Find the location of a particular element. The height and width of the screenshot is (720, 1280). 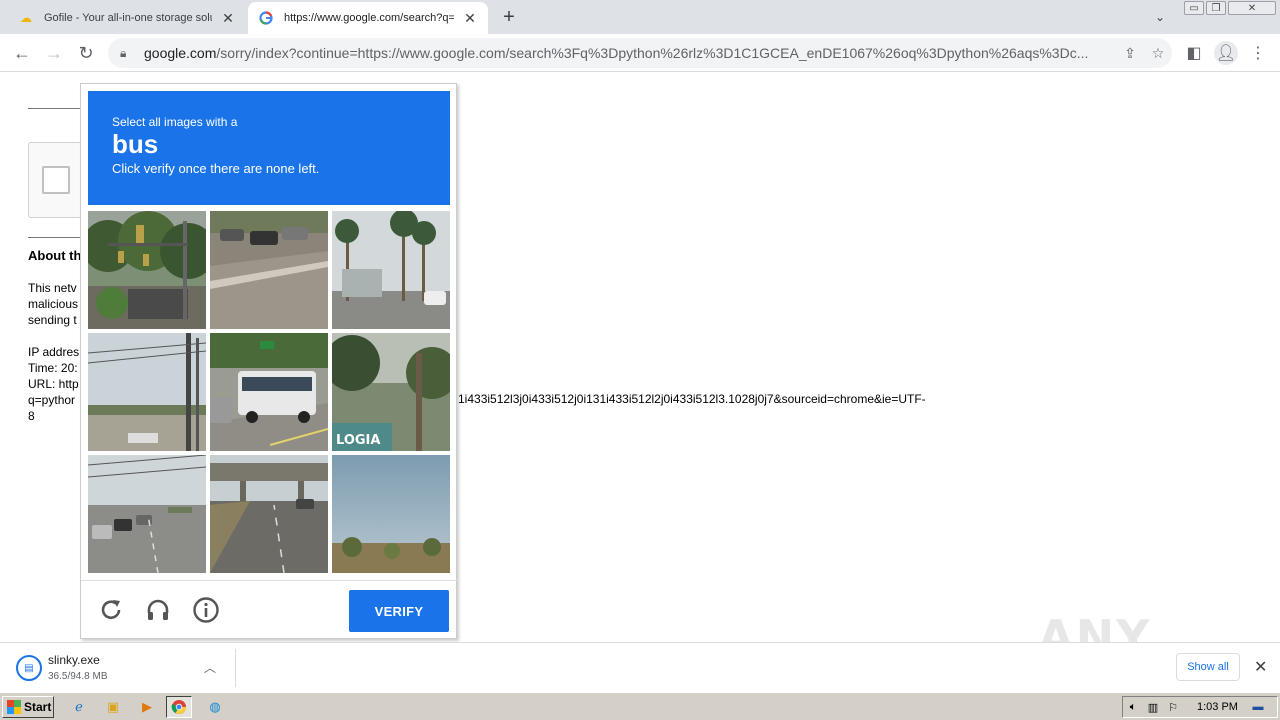

start-label: Start is located at coordinates (38, 707).